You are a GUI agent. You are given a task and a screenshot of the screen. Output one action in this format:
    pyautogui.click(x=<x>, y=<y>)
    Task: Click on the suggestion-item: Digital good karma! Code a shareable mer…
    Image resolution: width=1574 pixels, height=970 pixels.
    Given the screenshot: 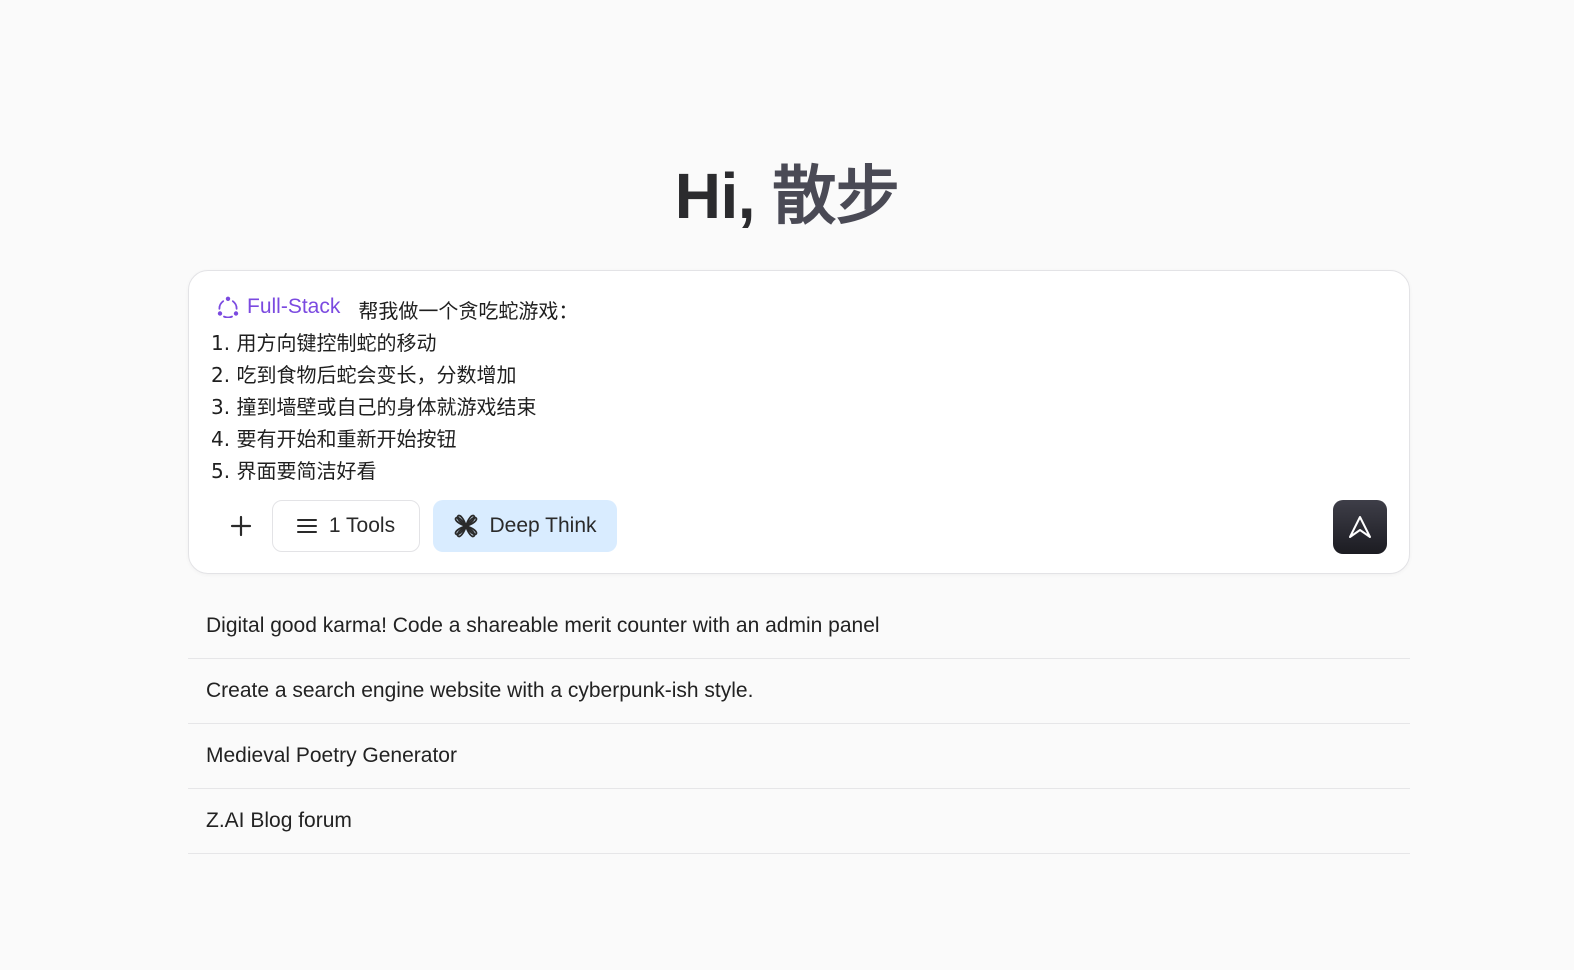 What is the action you would take?
    pyautogui.click(x=799, y=626)
    